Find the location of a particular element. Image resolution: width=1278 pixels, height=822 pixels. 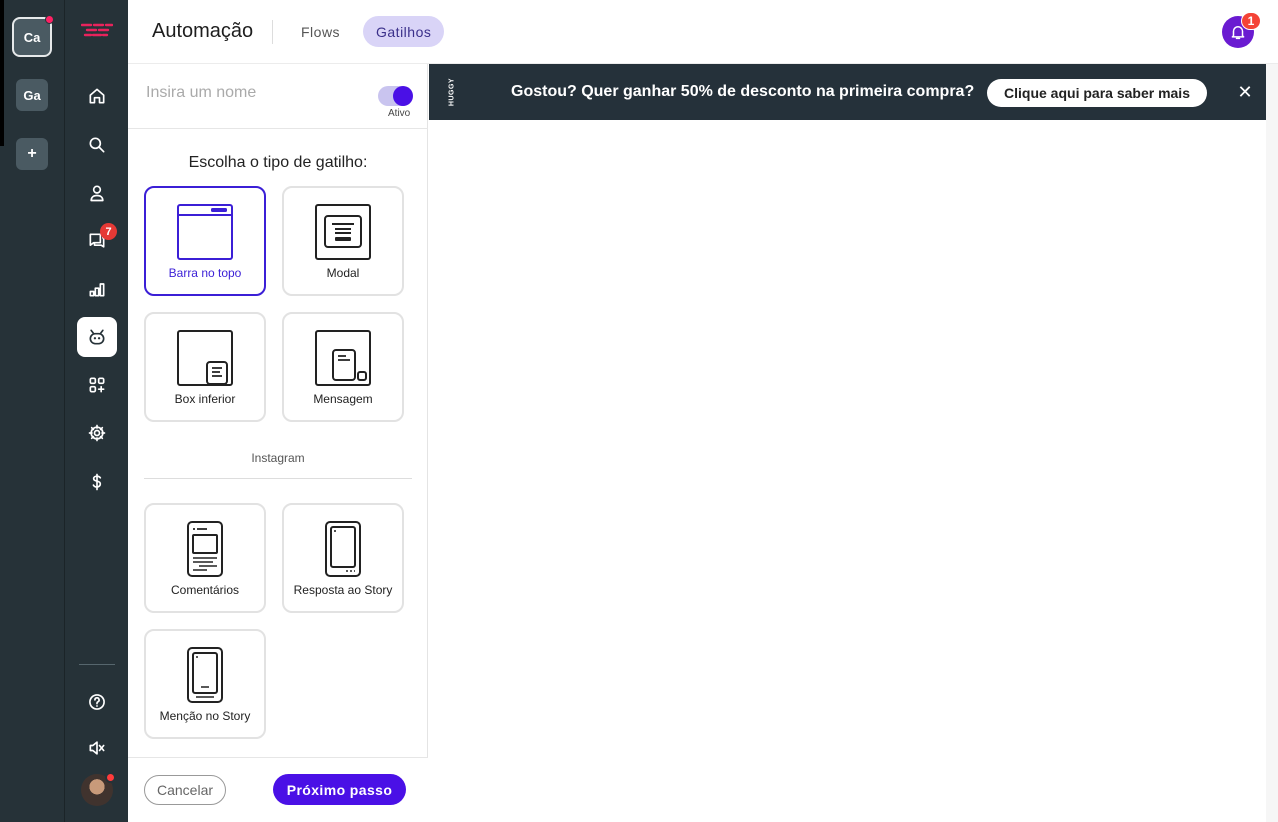

trigger-type-heading: Escolha o tipo de gatilho: is located at coordinates (278, 162).